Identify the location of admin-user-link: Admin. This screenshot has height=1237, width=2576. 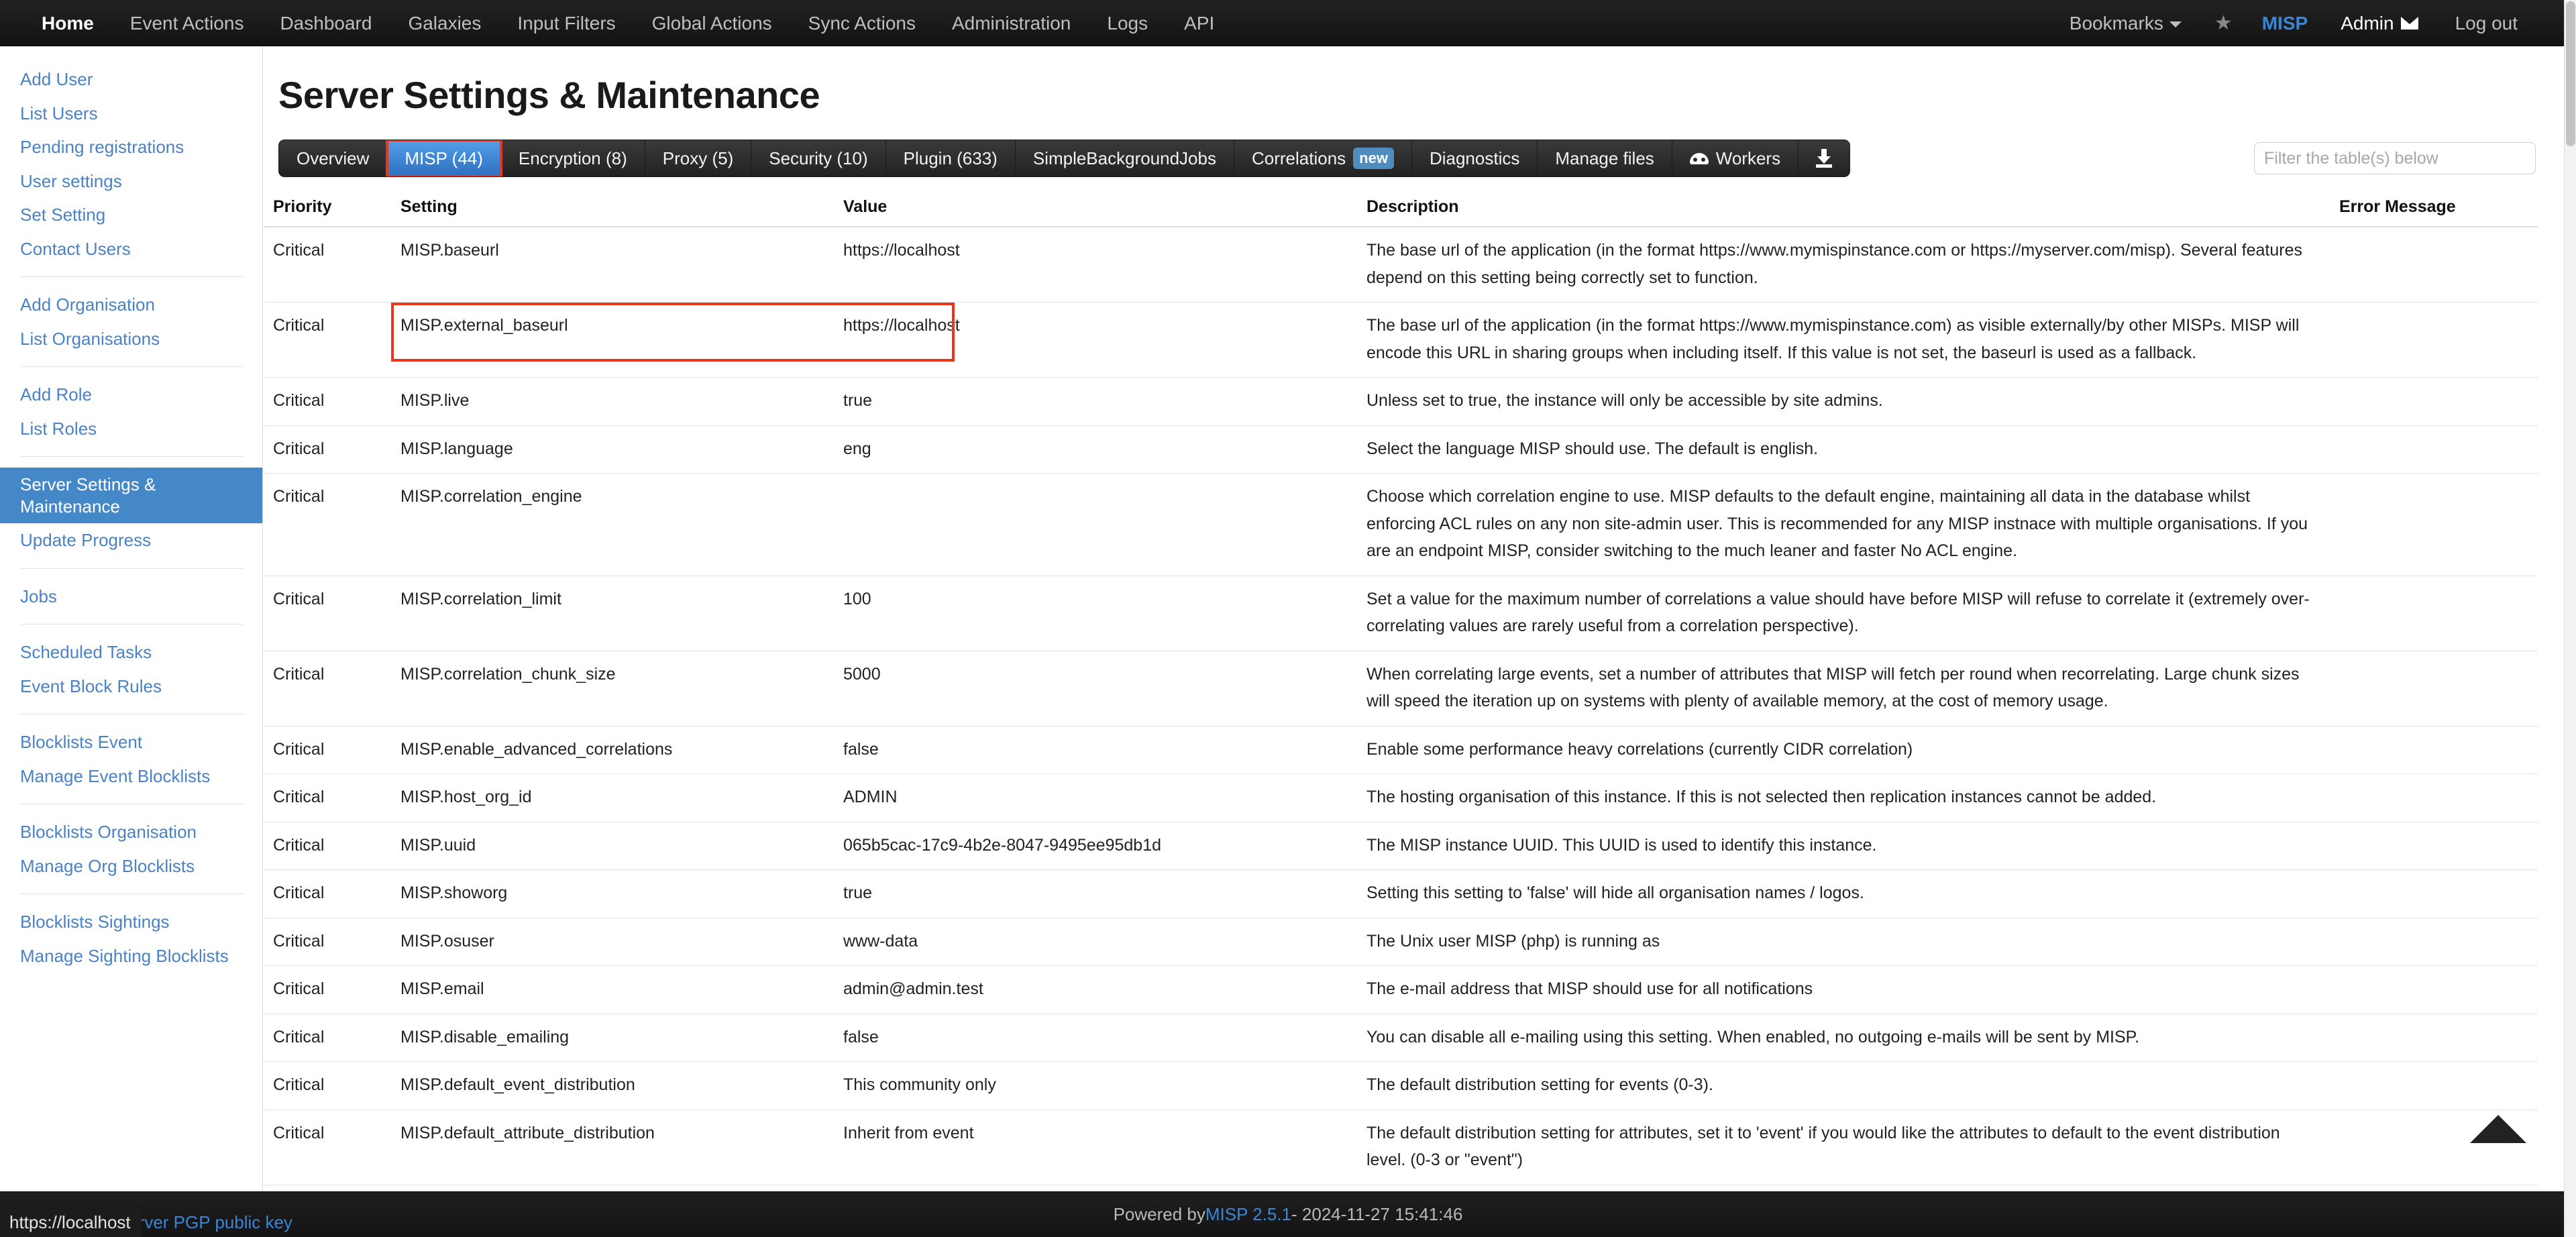
(2361, 23).